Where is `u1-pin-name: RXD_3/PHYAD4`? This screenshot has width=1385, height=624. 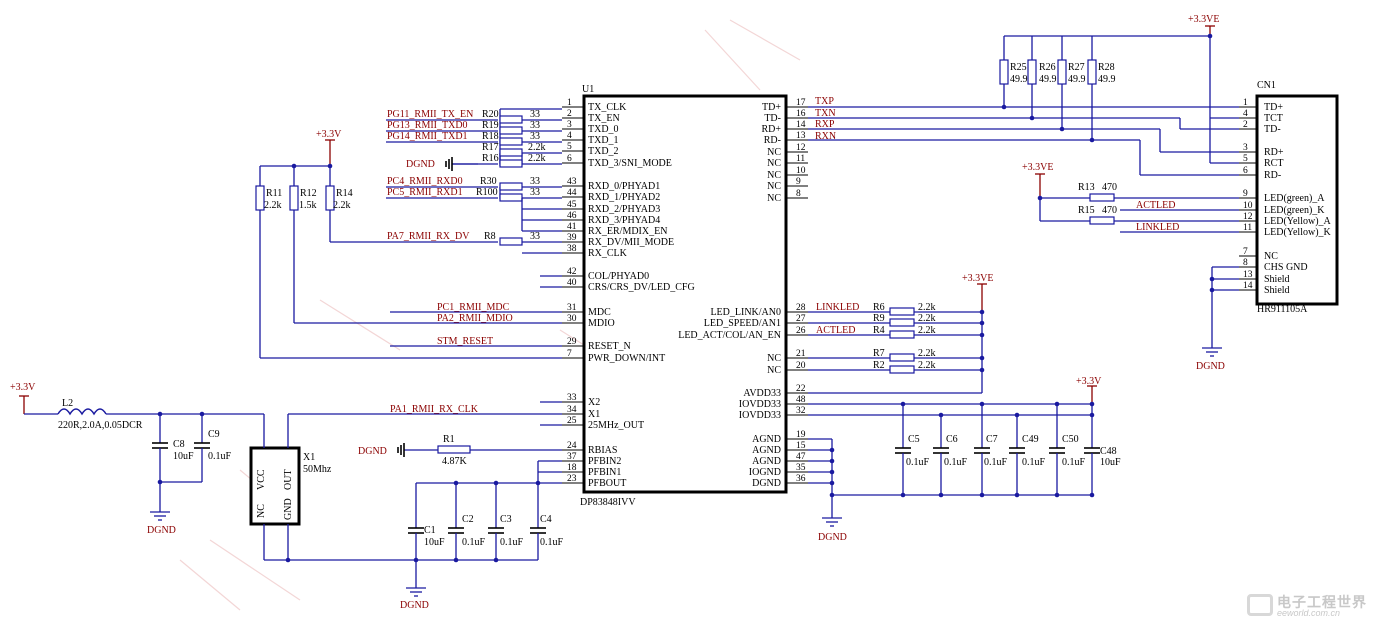 u1-pin-name: RXD_3/PHYAD4 is located at coordinates (624, 220).